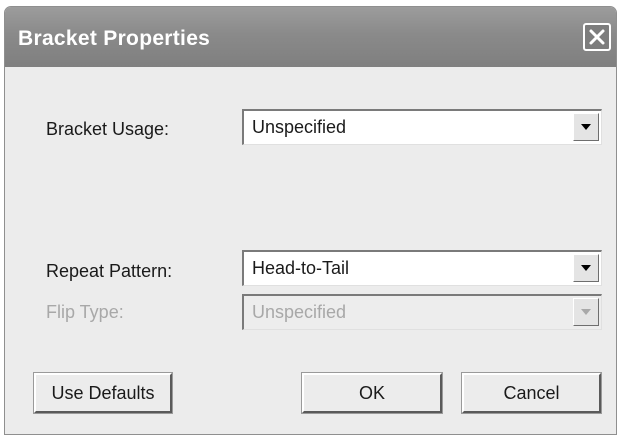 The width and height of the screenshot is (619, 435). What do you see at coordinates (422, 312) in the screenshot?
I see `flip-type-select: Unspecified` at bounding box center [422, 312].